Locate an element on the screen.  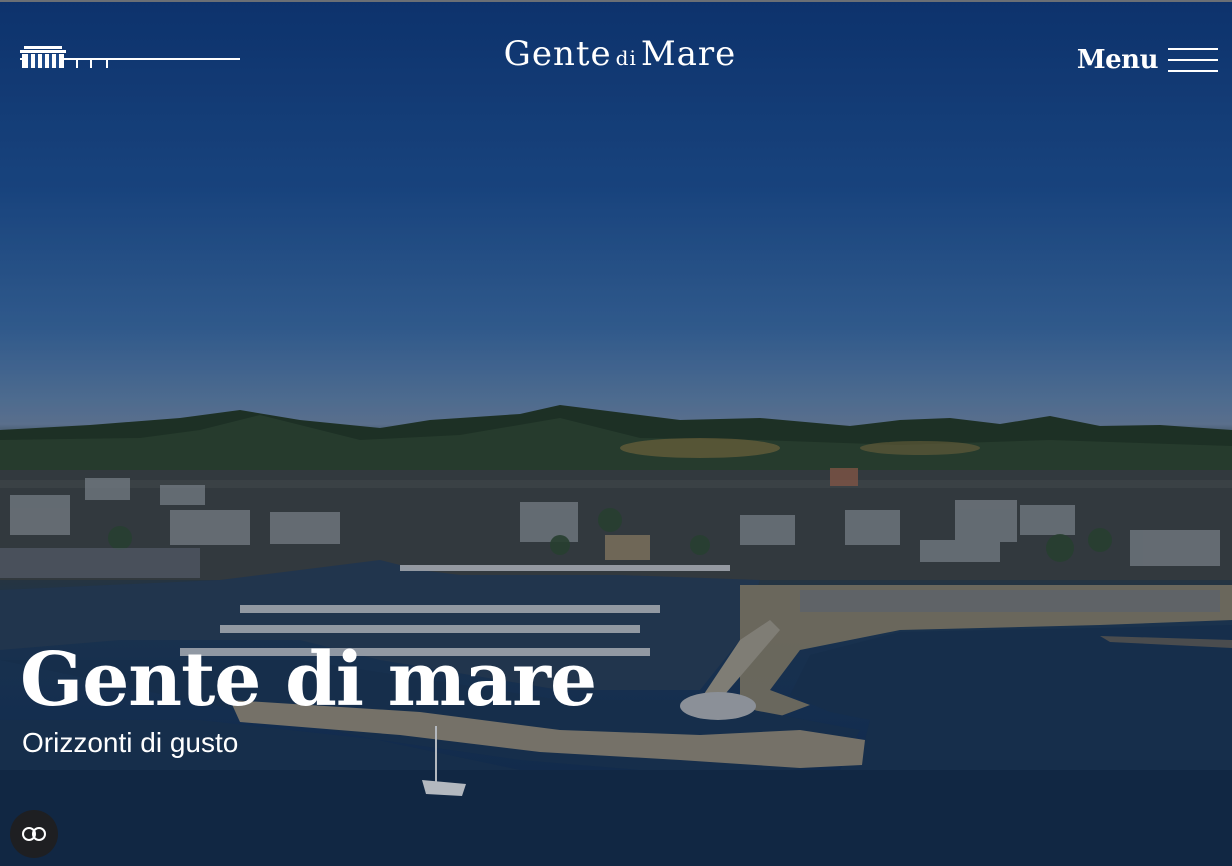
logo-text-gente: Gente is located at coordinates (557, 54).